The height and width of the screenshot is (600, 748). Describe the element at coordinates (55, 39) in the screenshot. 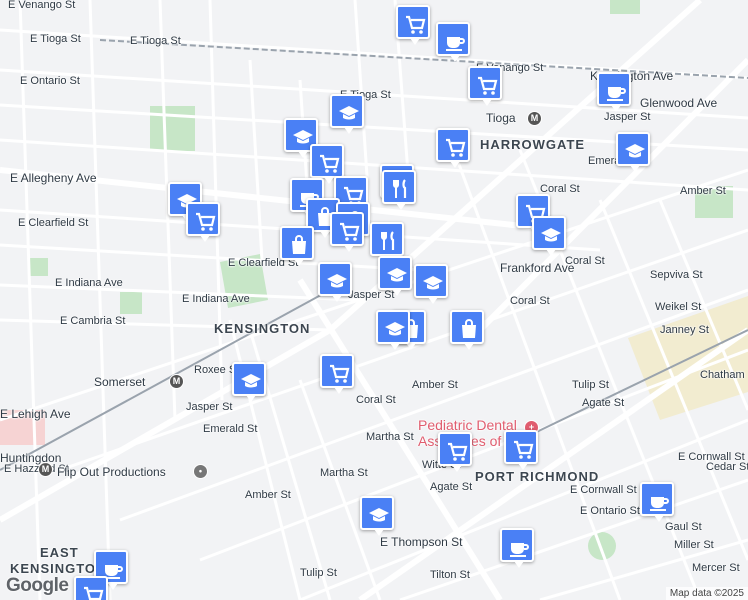

I see `street-label: E Tioga St` at that location.